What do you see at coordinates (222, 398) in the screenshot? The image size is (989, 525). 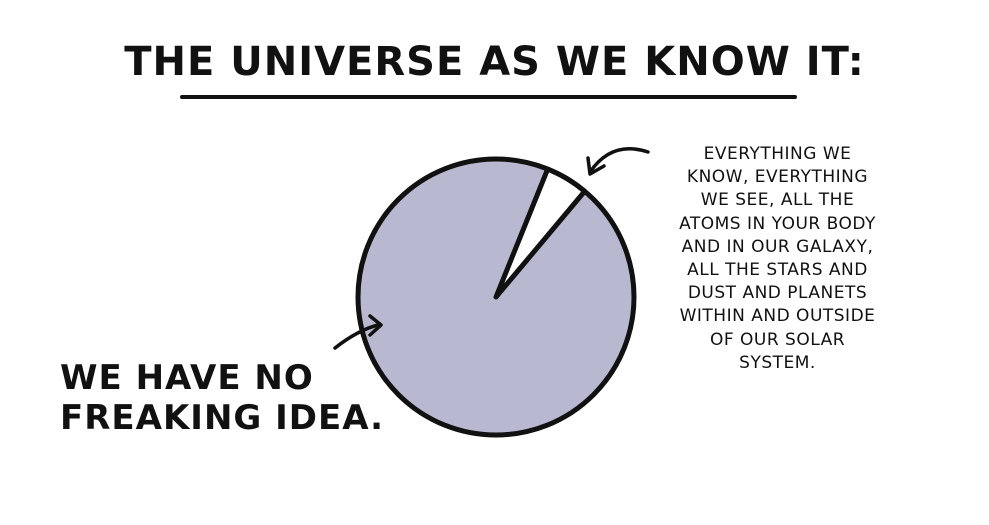 I see `slice-label-unknown: WE HAVE NO FREAKING IDEA.` at bounding box center [222, 398].